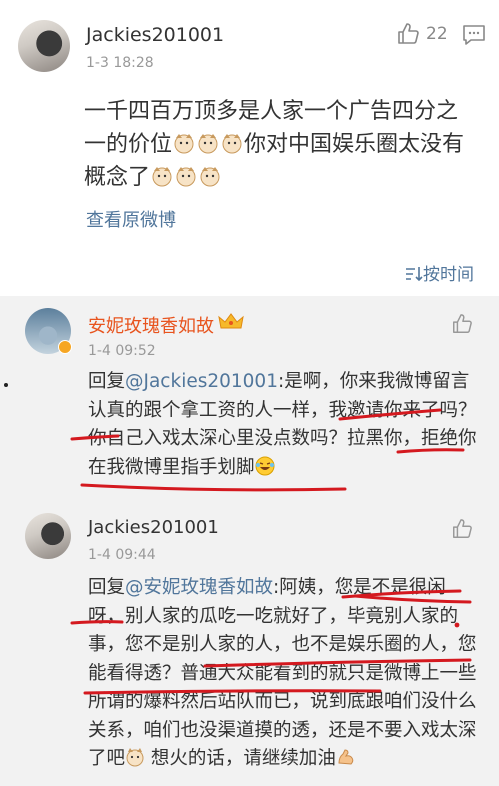 The width and height of the screenshot is (499, 786). What do you see at coordinates (231, 321) in the screenshot?
I see `vip-crown-icon` at bounding box center [231, 321].